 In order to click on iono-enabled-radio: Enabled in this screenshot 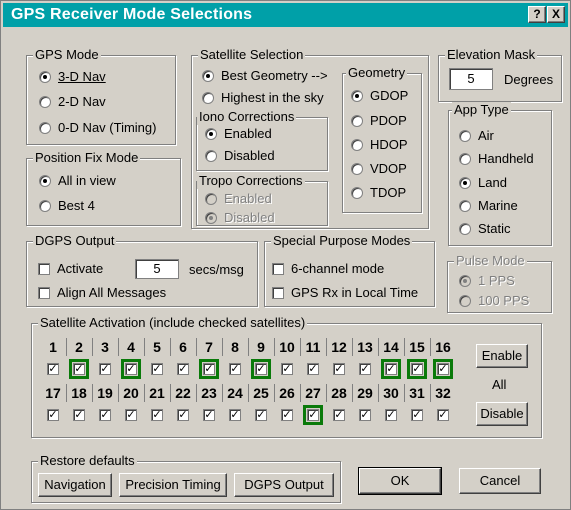, I will do `click(238, 134)`.